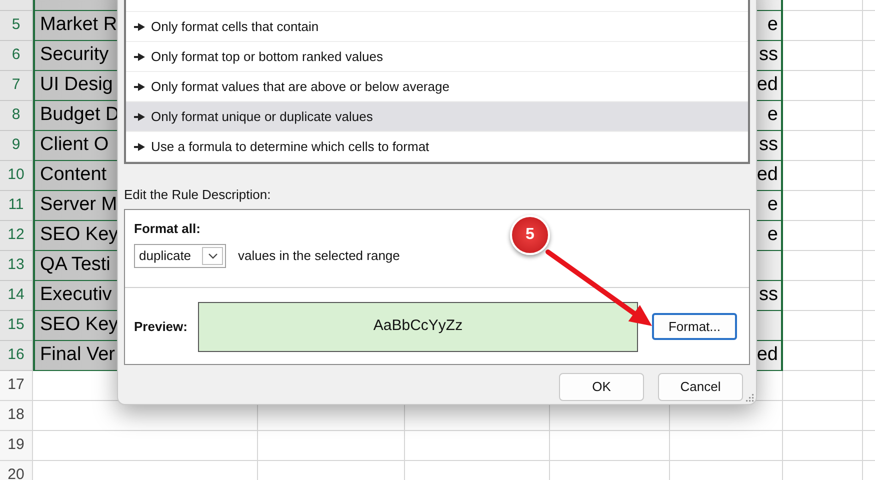 This screenshot has width=875, height=480. Describe the element at coordinates (16, 236) in the screenshot. I see `row-header: 12` at that location.